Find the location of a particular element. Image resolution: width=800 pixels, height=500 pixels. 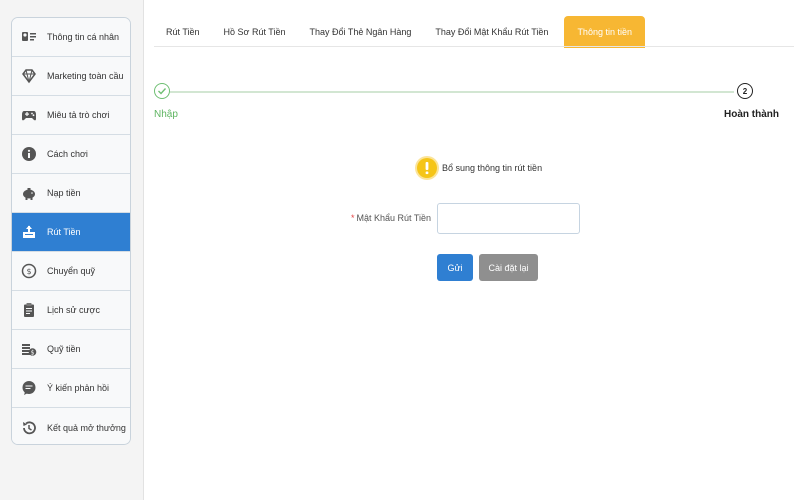

sidebar-item-label: Miêu tả trò chơi is located at coordinates (78, 115).